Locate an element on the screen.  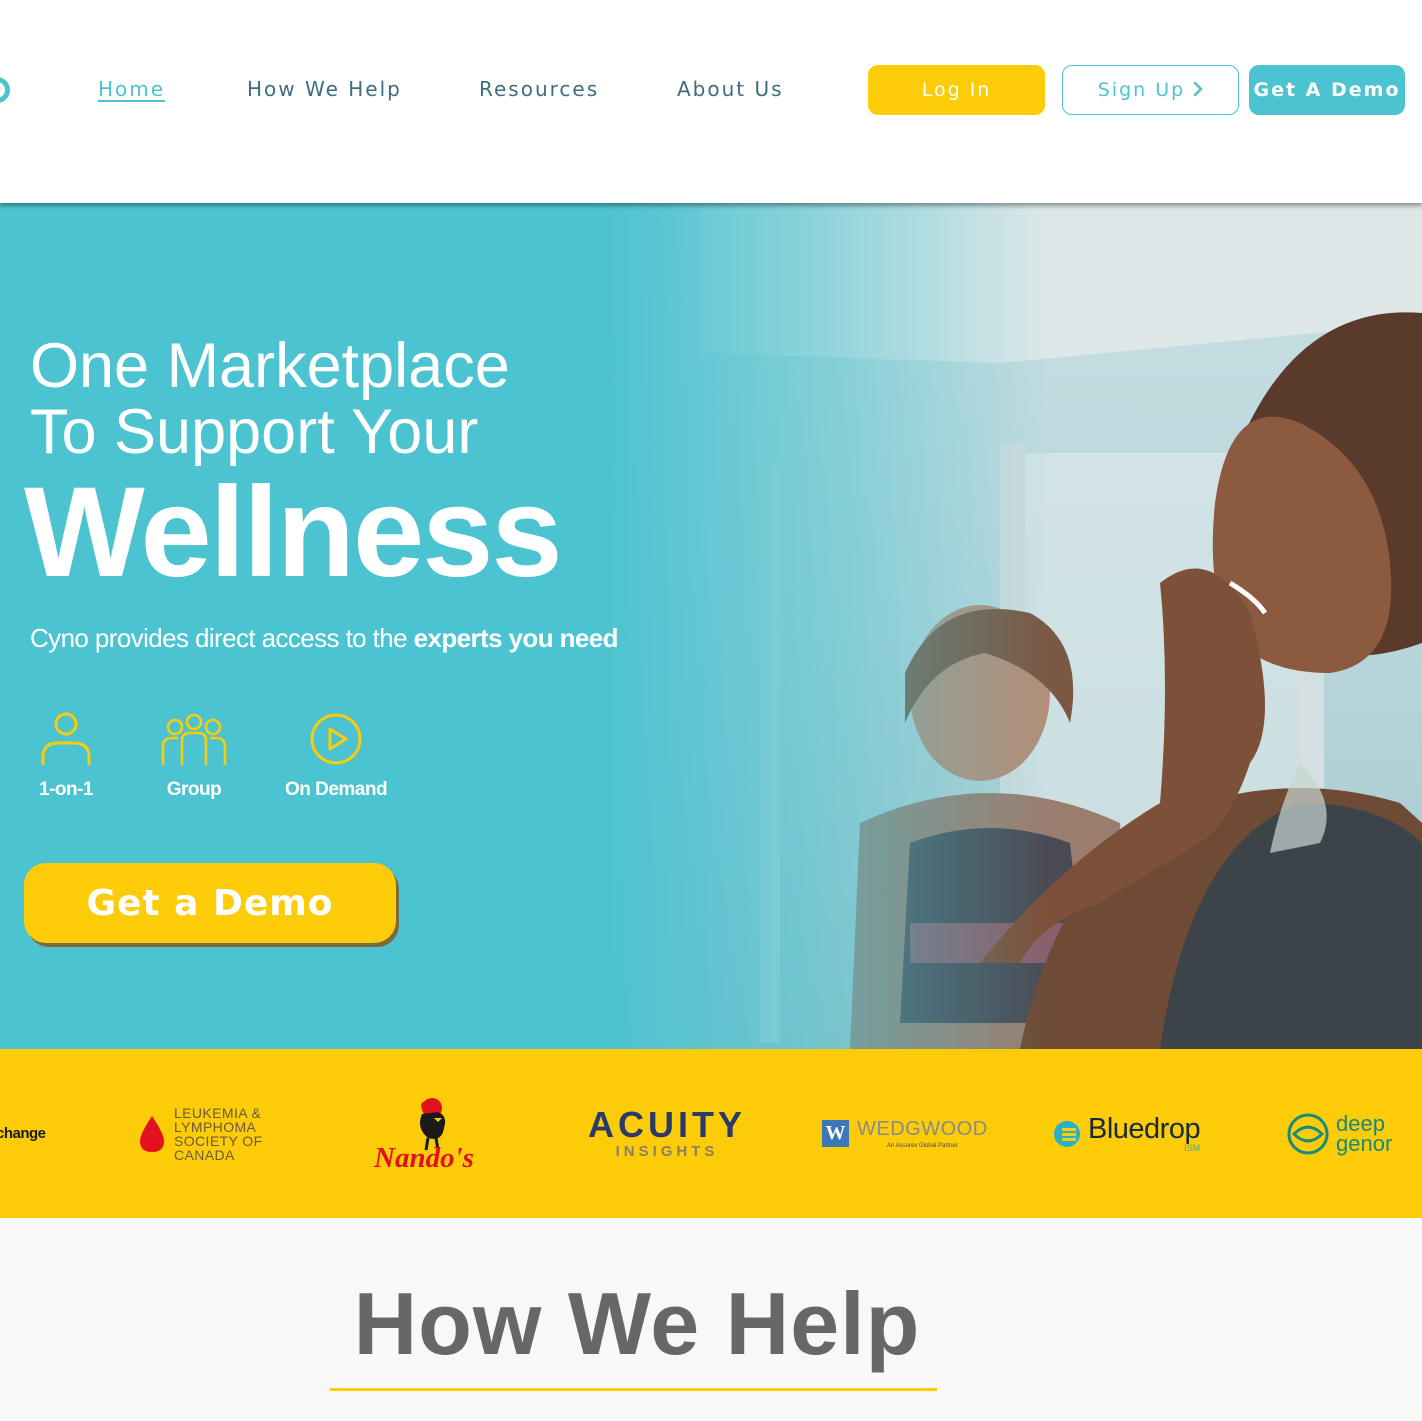
hero-headline: Wellness is located at coordinates (293, 532).